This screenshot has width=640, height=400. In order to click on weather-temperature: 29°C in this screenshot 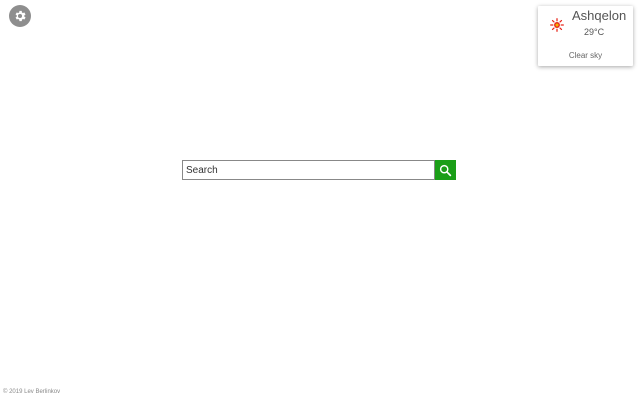, I will do `click(594, 32)`.